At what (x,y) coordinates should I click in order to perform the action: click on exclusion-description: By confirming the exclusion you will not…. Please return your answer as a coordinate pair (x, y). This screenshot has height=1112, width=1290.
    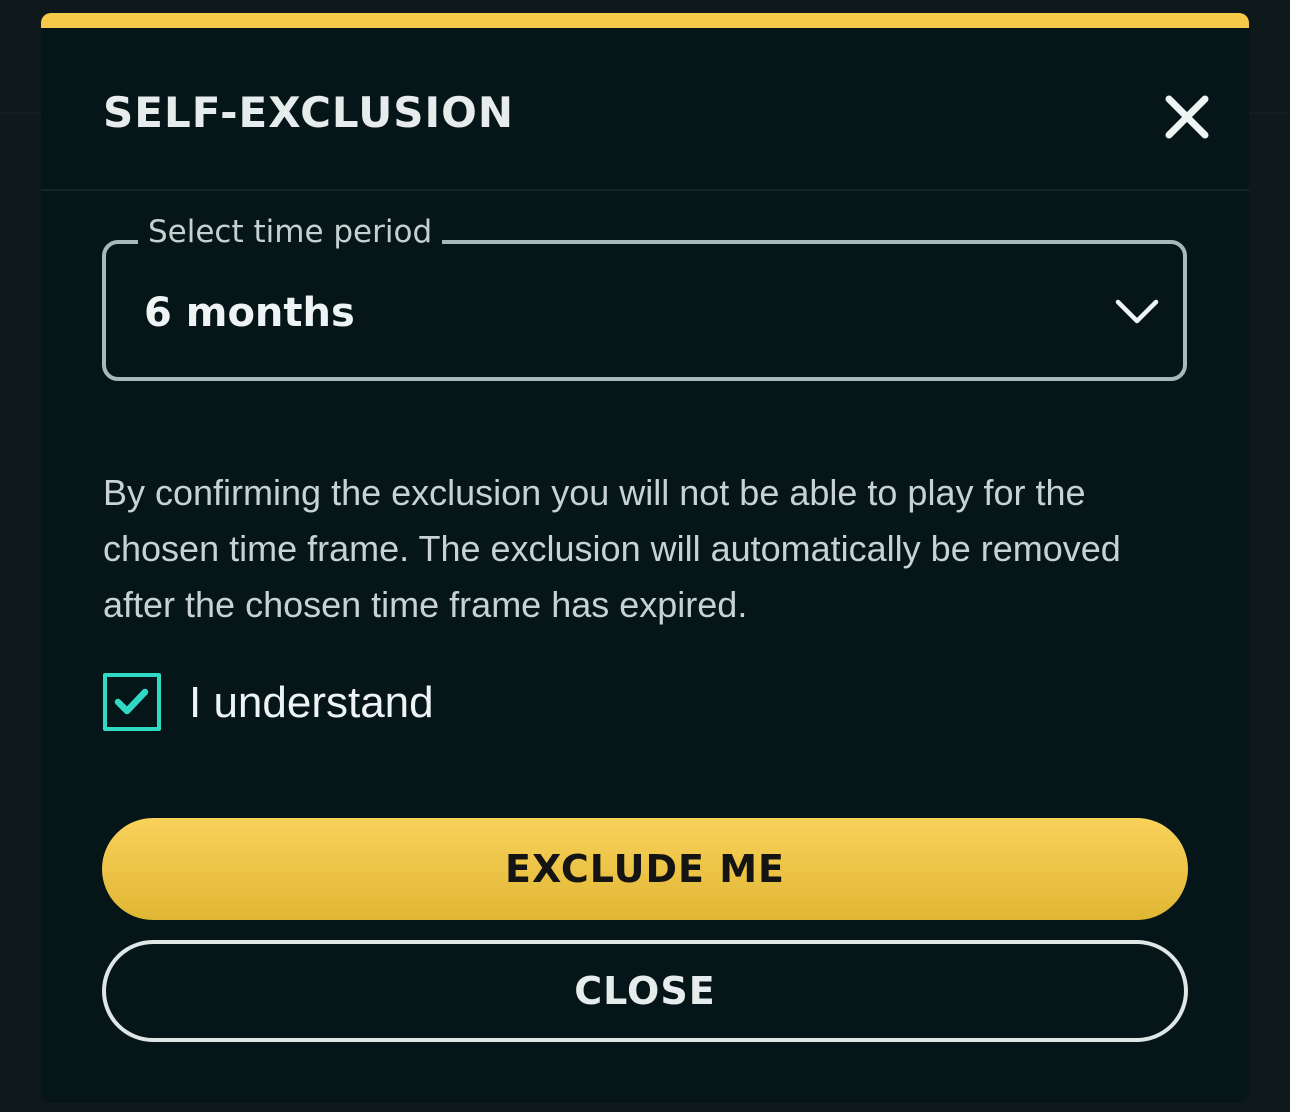
    Looking at the image, I should click on (612, 548).